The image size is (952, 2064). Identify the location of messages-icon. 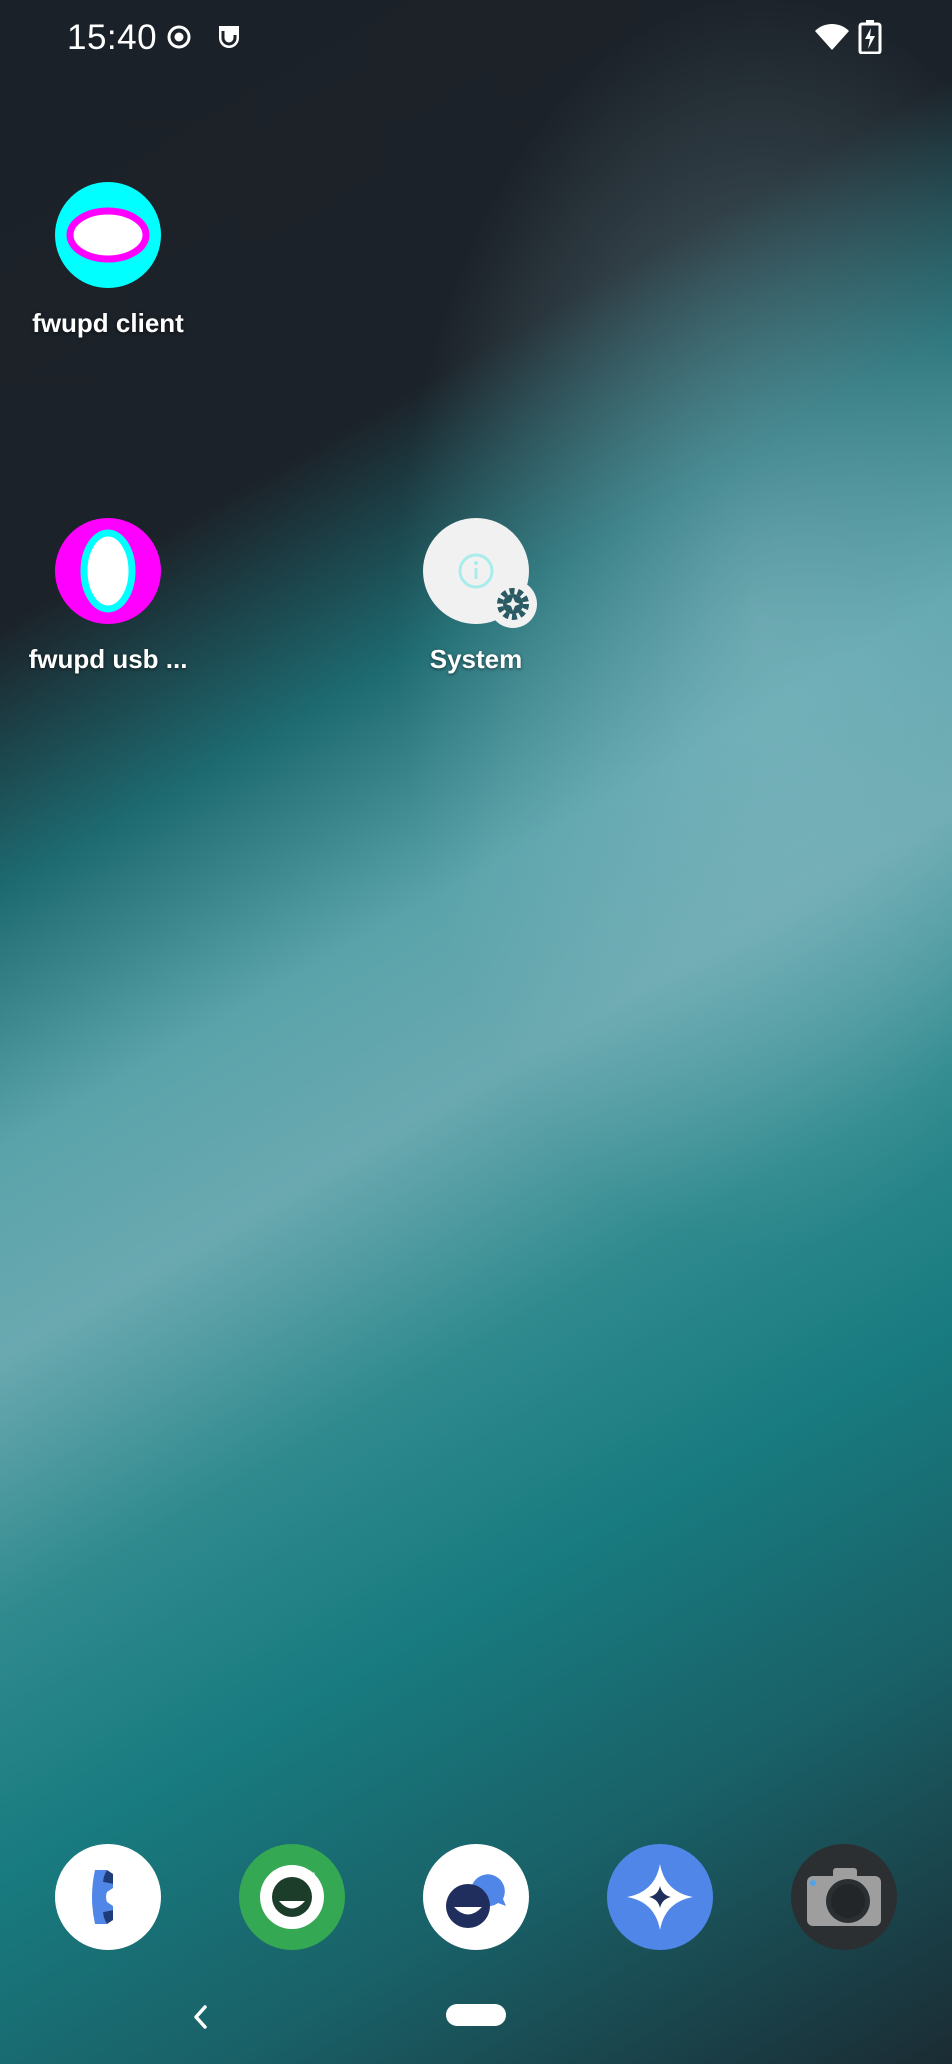
(292, 1897).